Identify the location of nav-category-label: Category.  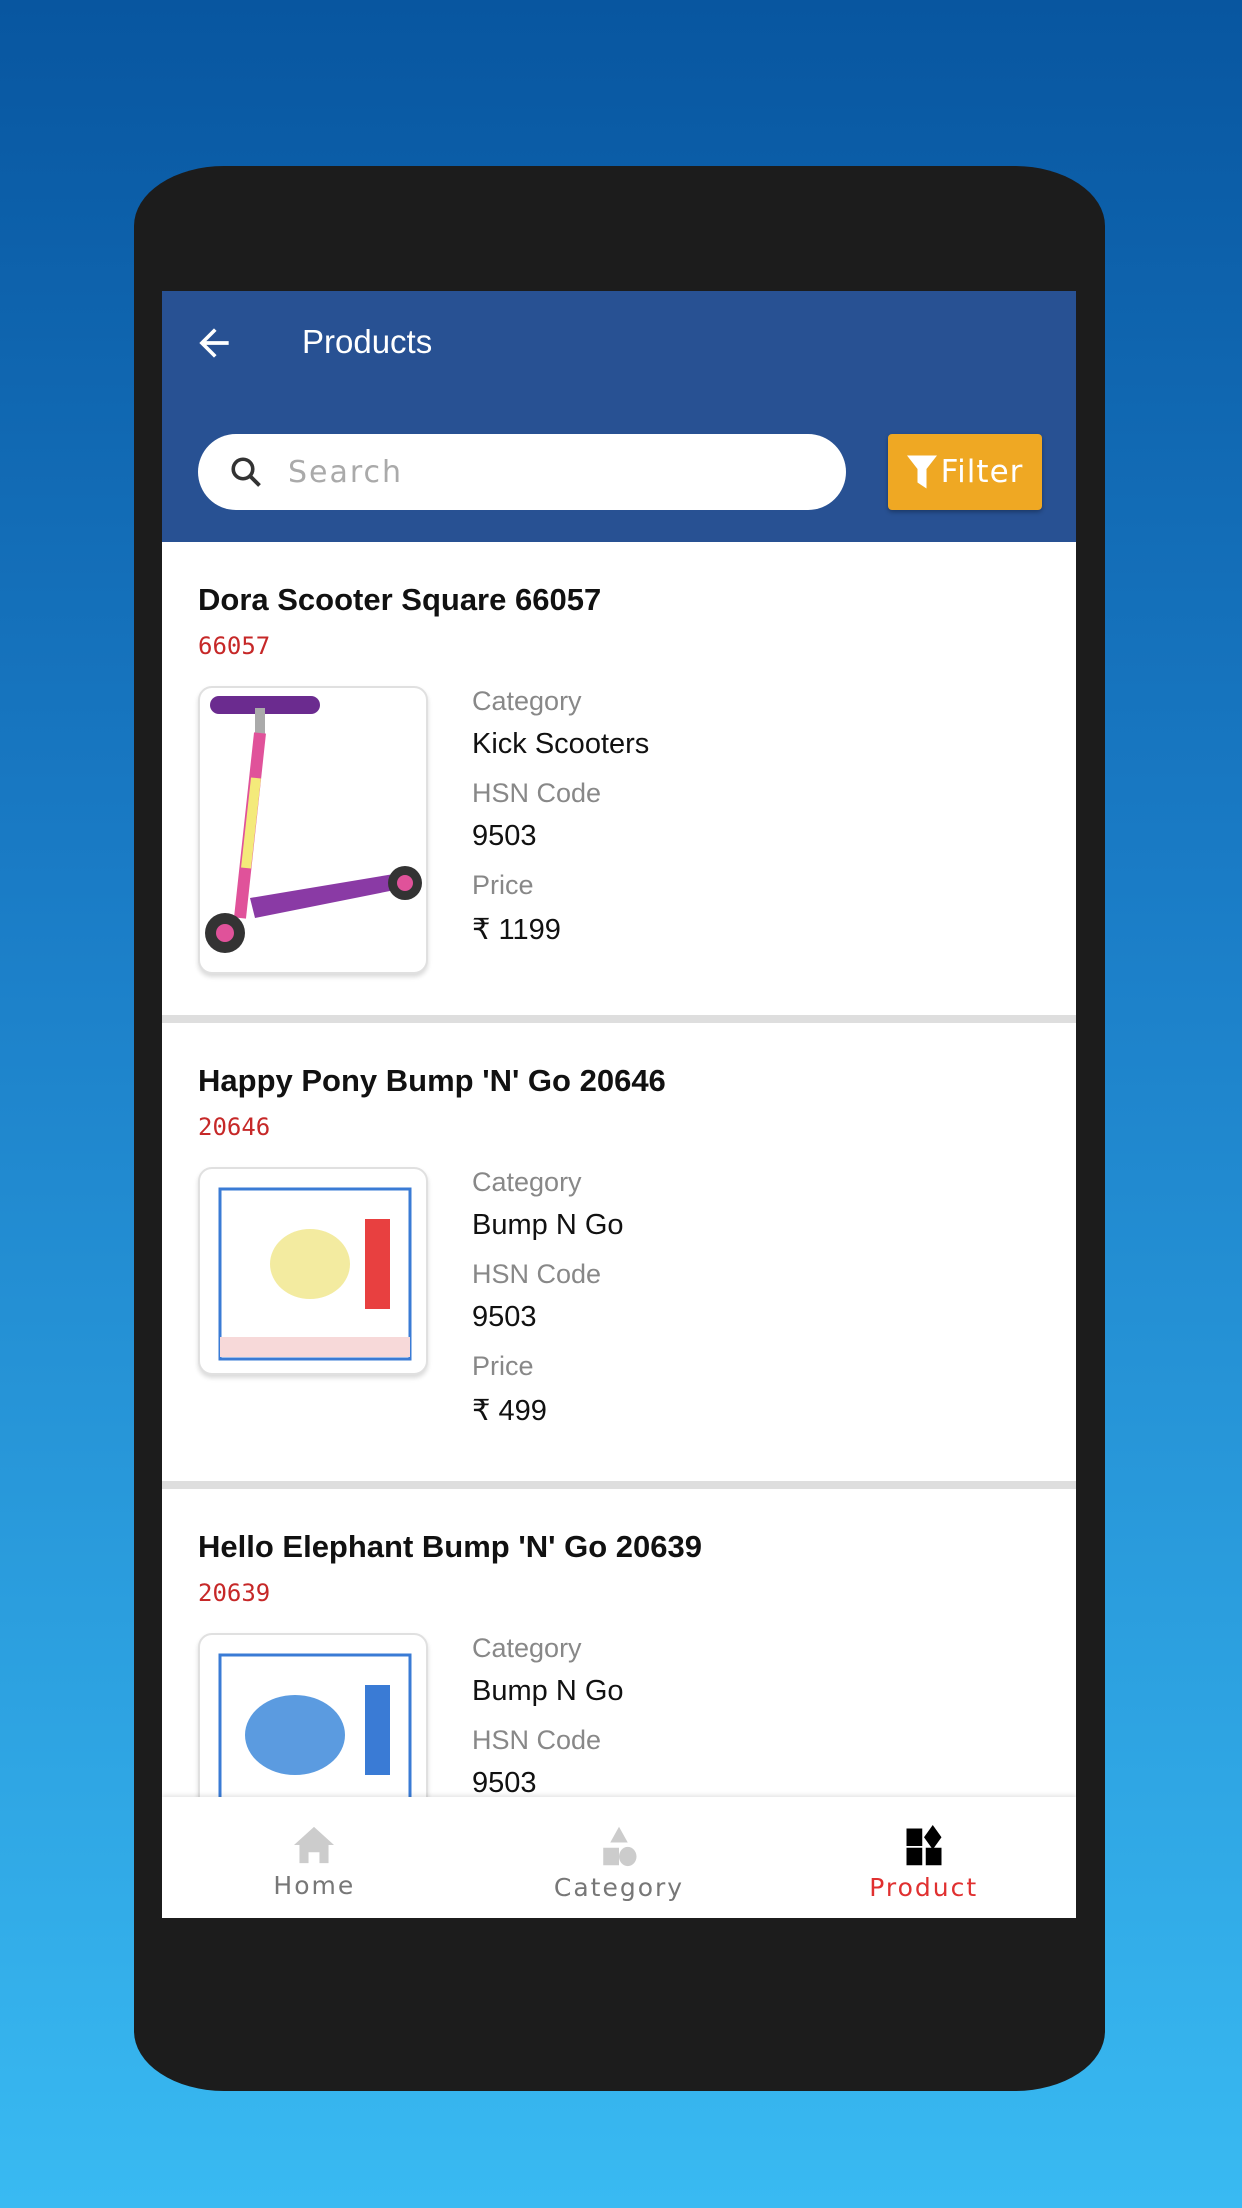
(619, 1887).